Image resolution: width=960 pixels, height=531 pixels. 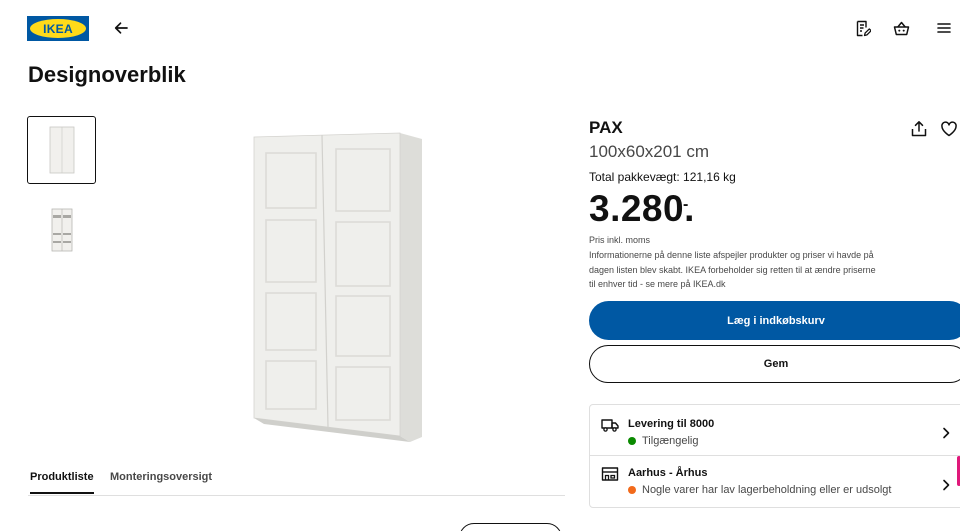 I want to click on page-title: Designoverblik, so click(x=107, y=74).